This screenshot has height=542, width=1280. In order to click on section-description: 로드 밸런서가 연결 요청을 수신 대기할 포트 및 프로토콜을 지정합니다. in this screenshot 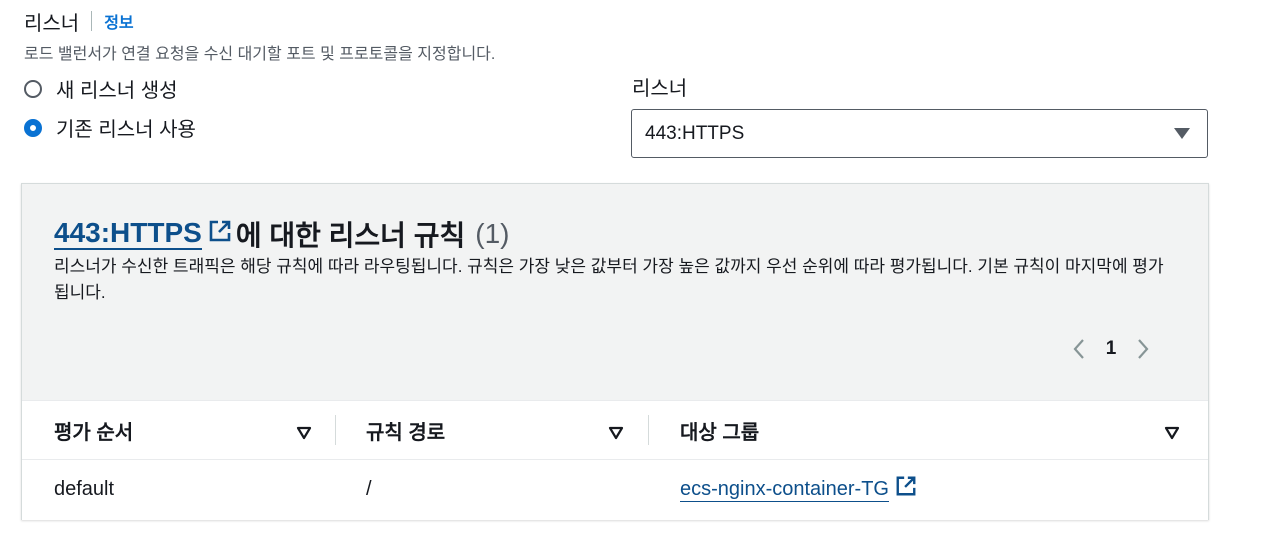, I will do `click(260, 54)`.